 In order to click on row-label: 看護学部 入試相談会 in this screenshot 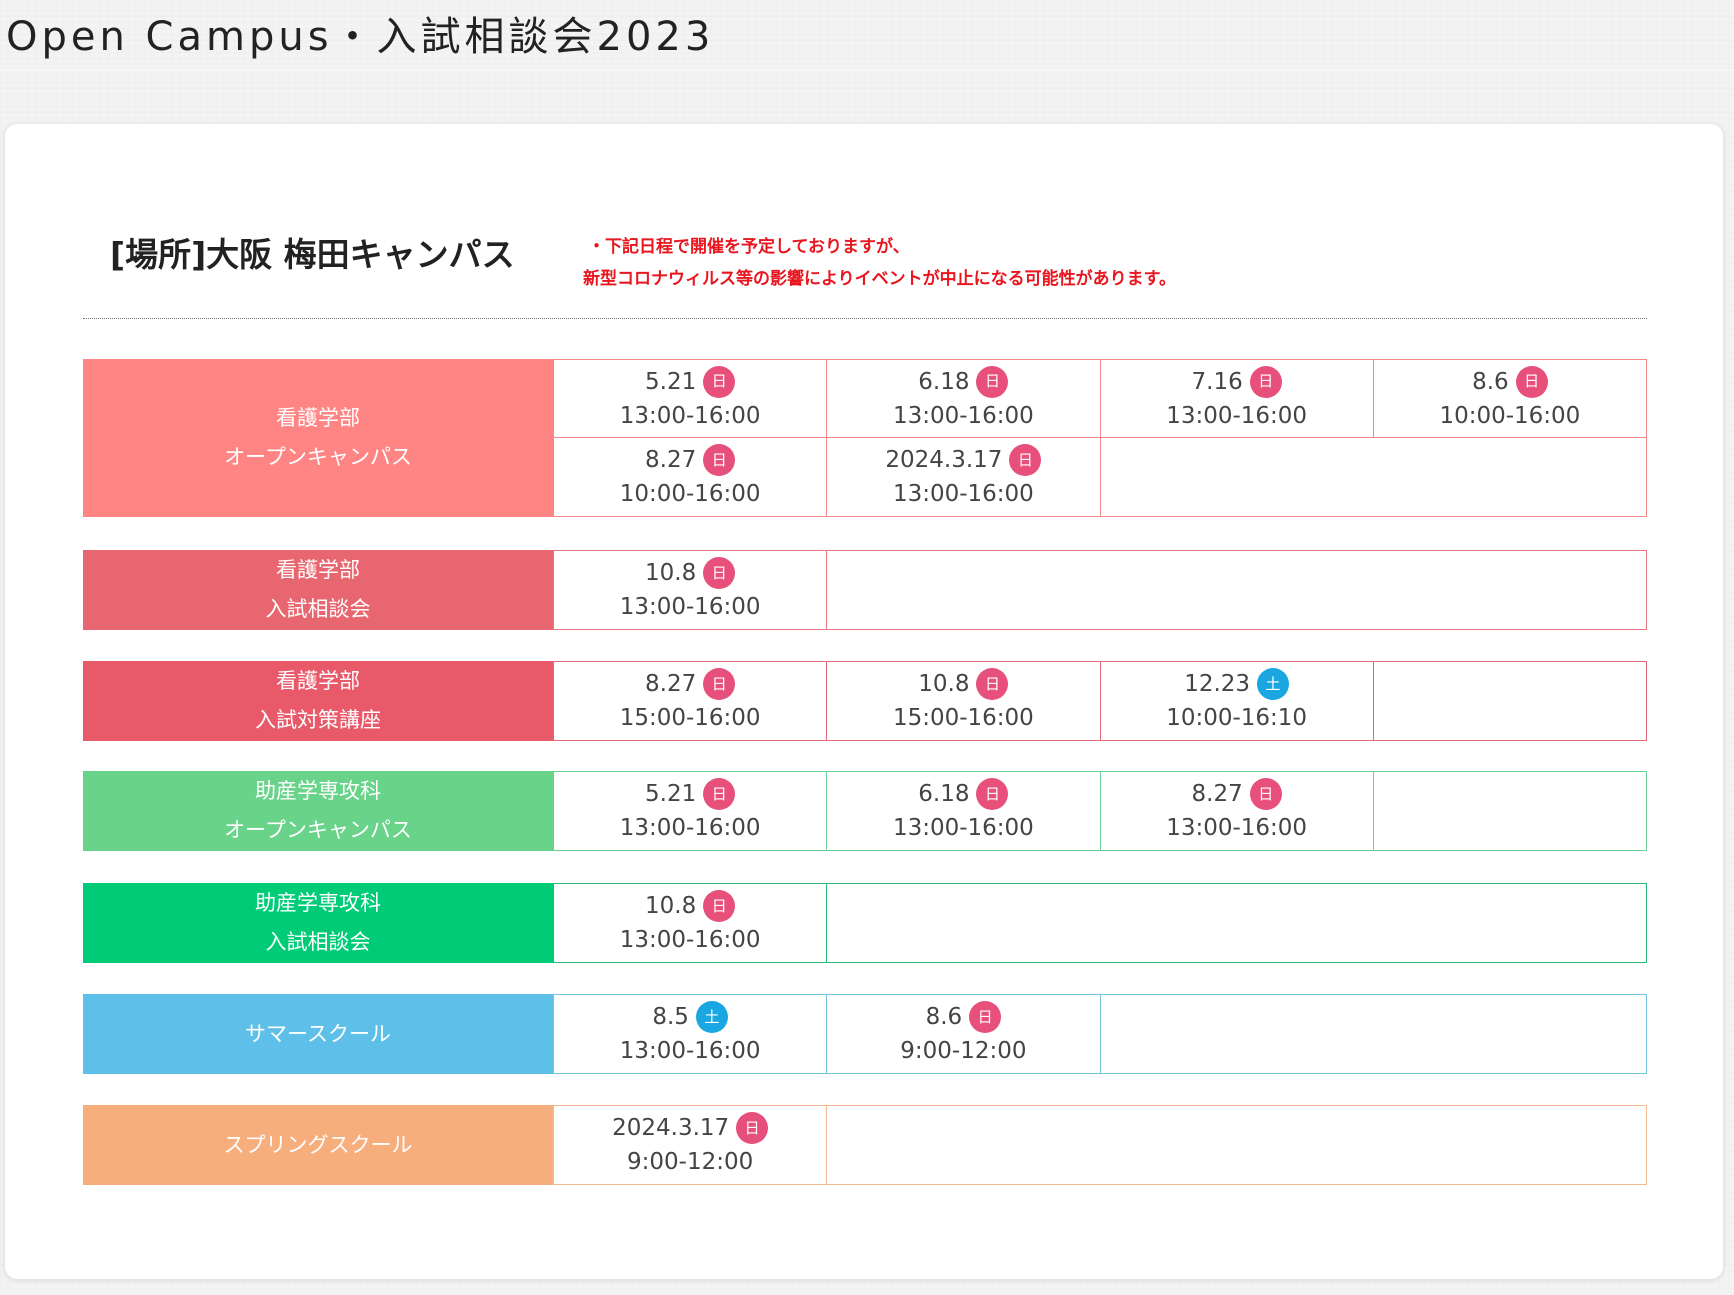, I will do `click(318, 590)`.